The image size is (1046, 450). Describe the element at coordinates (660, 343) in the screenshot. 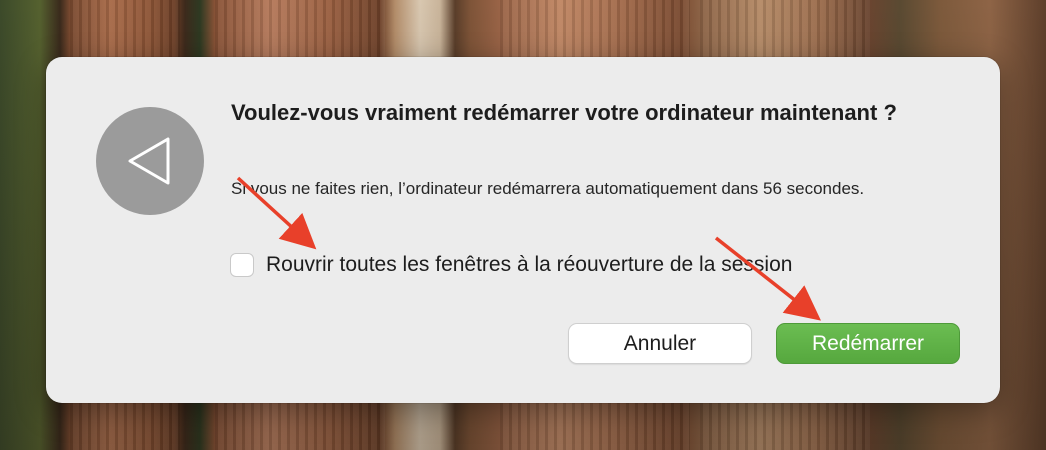

I see `cancel-button: Annuler` at that location.